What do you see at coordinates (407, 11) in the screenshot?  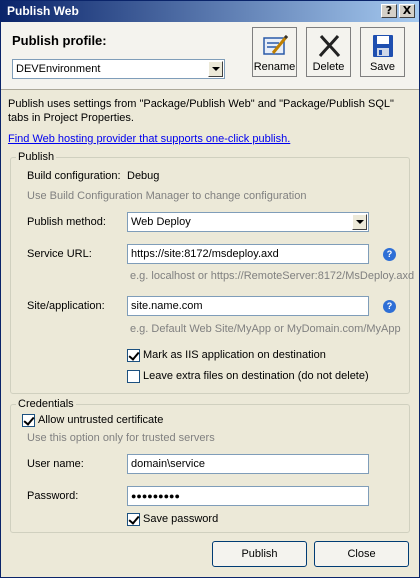 I see `close-title-button: X` at bounding box center [407, 11].